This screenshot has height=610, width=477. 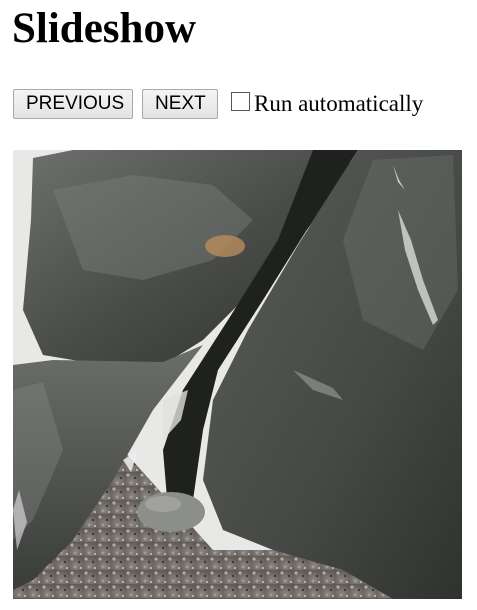 I want to click on run-automatically-toggle: Run automatically, so click(x=327, y=104).